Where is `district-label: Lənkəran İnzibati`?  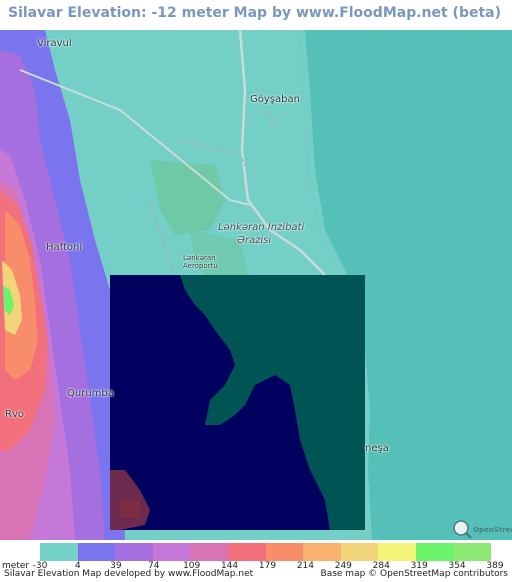 district-label: Lənkəran İnzibati is located at coordinates (261, 227).